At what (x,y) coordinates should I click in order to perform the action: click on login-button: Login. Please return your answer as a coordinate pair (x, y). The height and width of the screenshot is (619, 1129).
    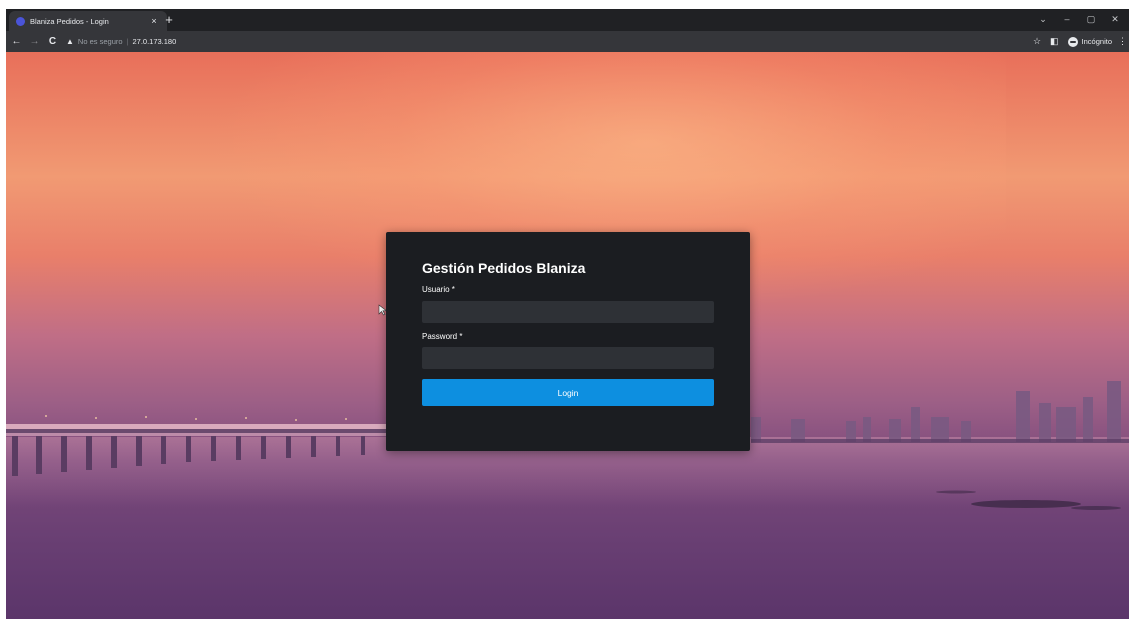
    Looking at the image, I should click on (568, 392).